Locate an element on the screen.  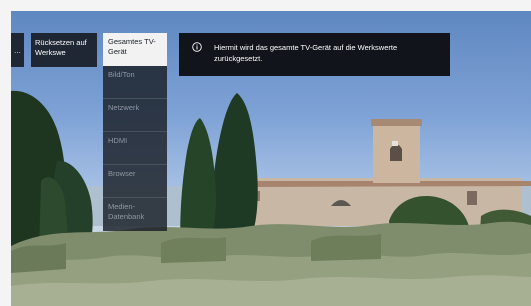
submenu-item-media-database: Medien-Datenbank is located at coordinates (135, 214).